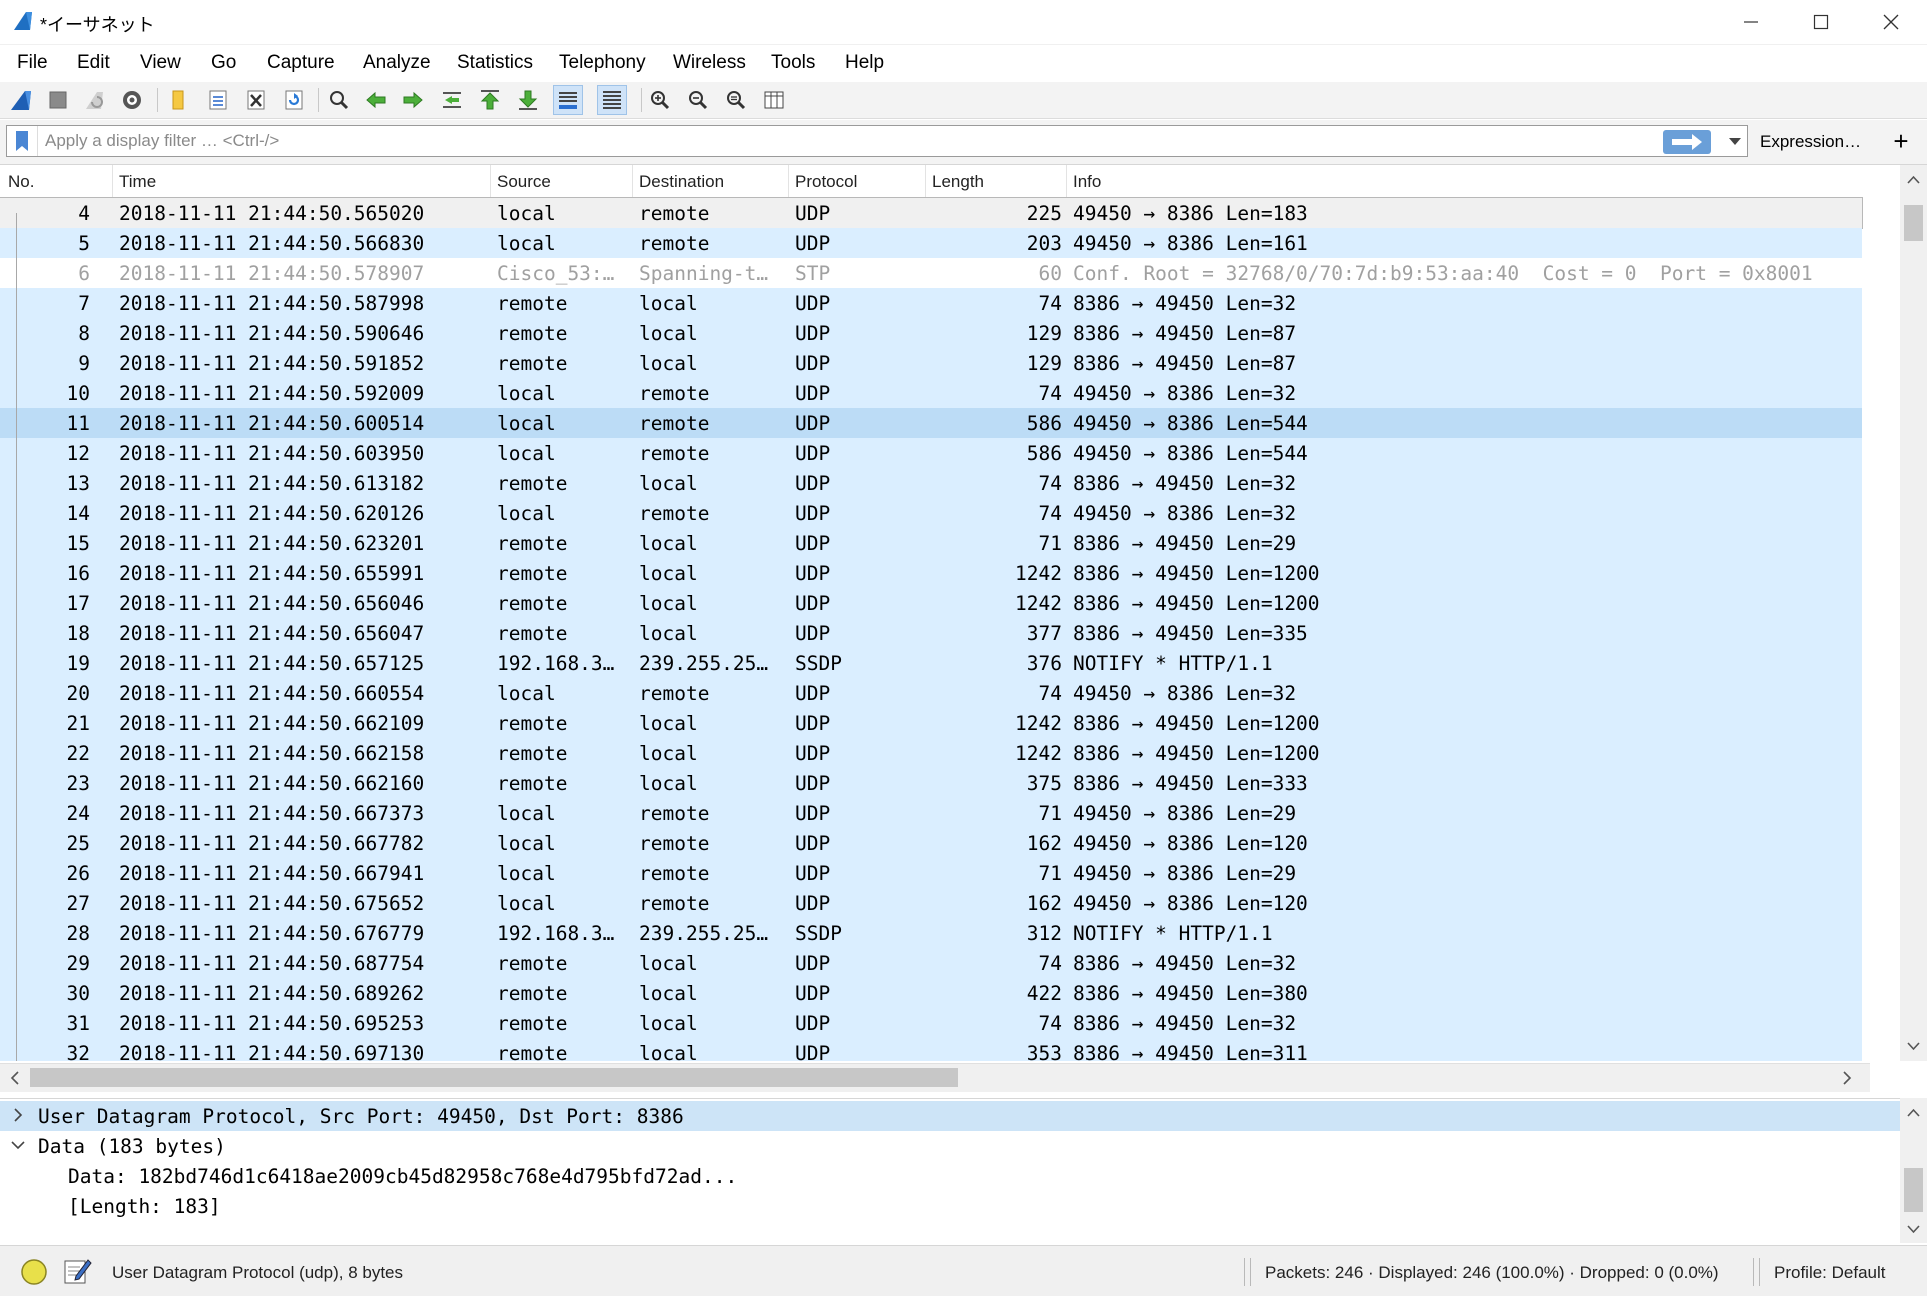 The image size is (1927, 1296). Describe the element at coordinates (223, 63) in the screenshot. I see `menu-go: Go` at that location.